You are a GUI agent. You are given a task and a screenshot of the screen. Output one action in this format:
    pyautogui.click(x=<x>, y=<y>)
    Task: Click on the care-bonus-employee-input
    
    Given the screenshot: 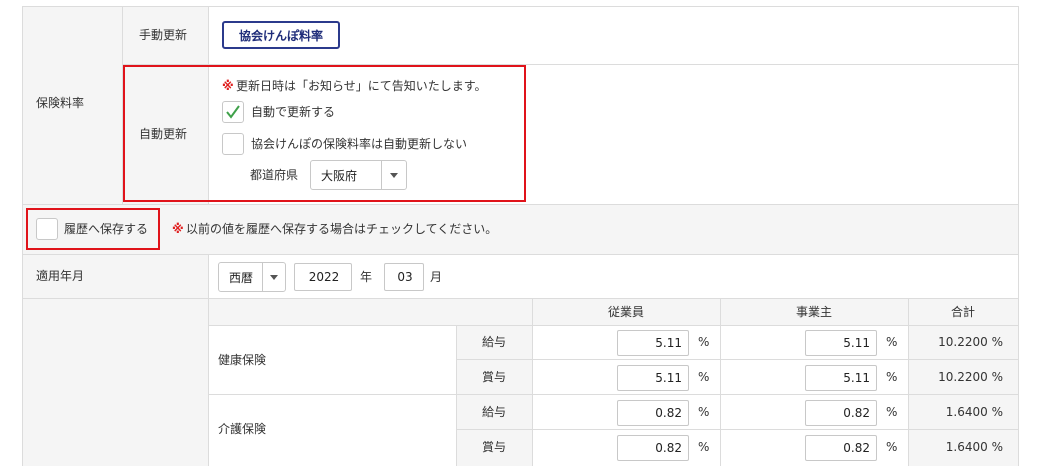 What is the action you would take?
    pyautogui.click(x=653, y=448)
    